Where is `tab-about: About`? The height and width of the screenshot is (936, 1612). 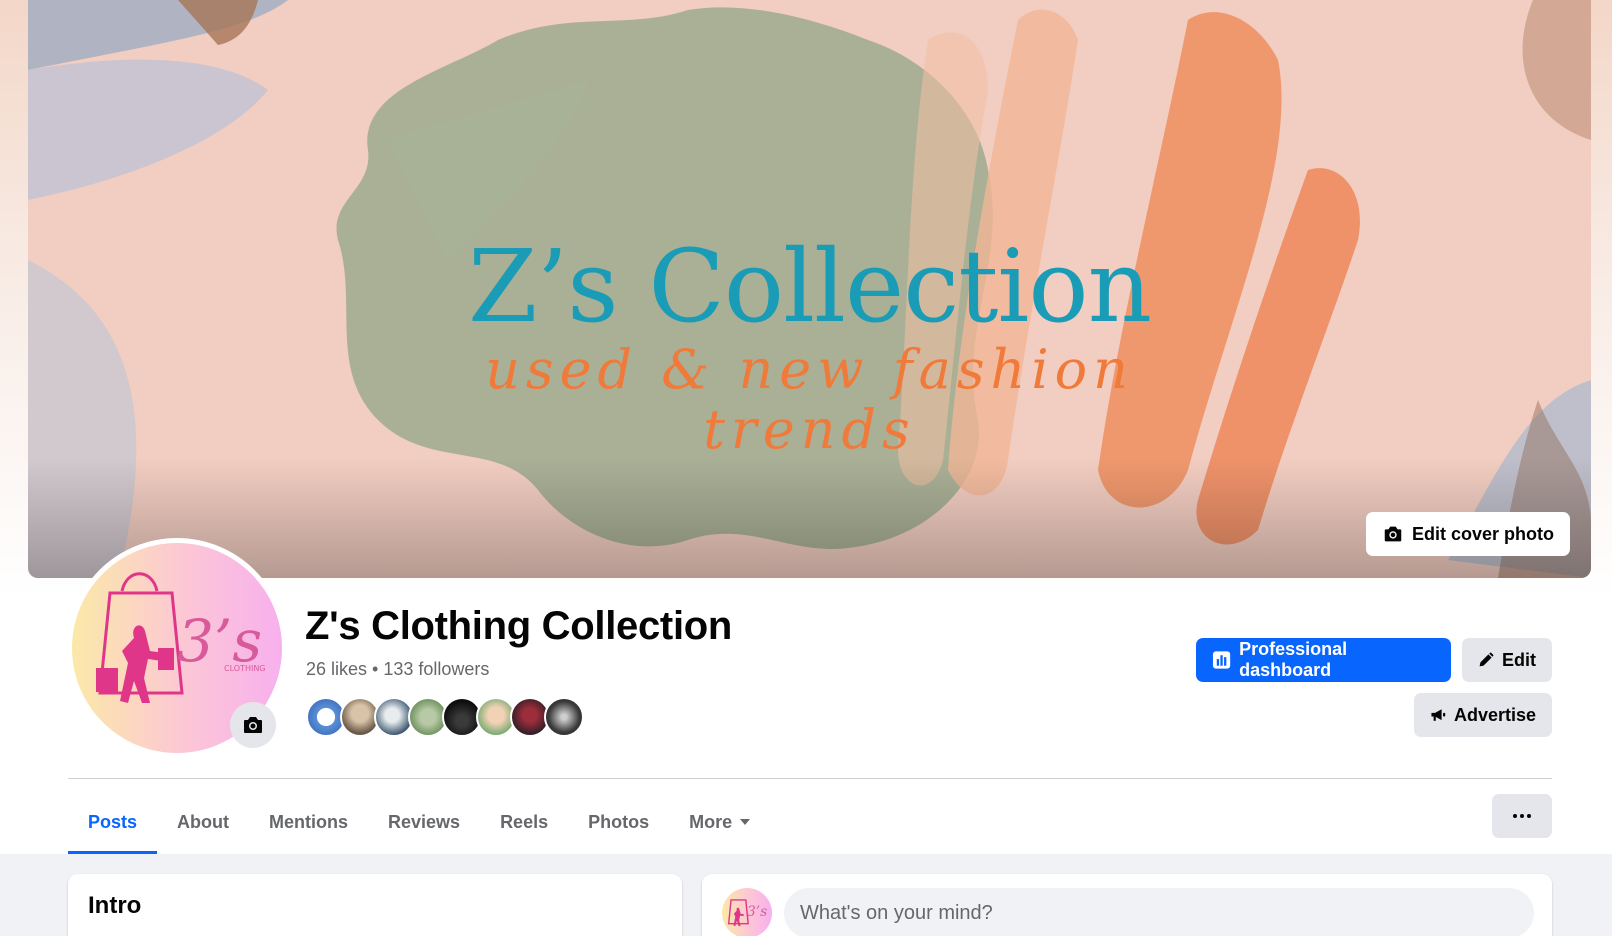 tab-about: About is located at coordinates (203, 822).